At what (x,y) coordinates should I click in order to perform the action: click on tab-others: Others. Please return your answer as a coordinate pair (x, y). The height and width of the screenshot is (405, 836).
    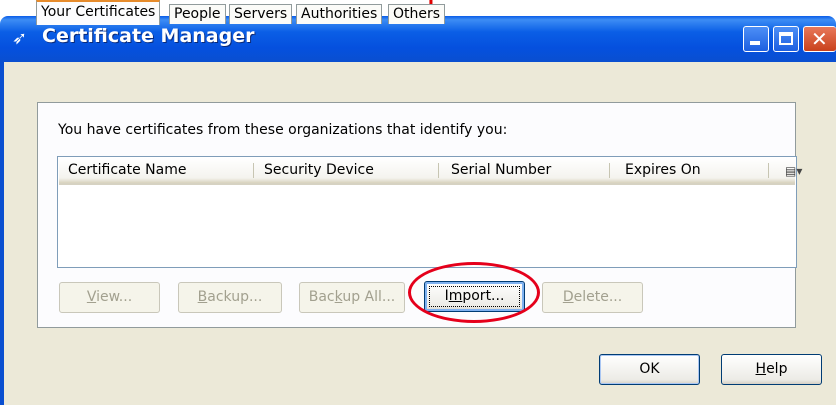
    Looking at the image, I should click on (417, 14).